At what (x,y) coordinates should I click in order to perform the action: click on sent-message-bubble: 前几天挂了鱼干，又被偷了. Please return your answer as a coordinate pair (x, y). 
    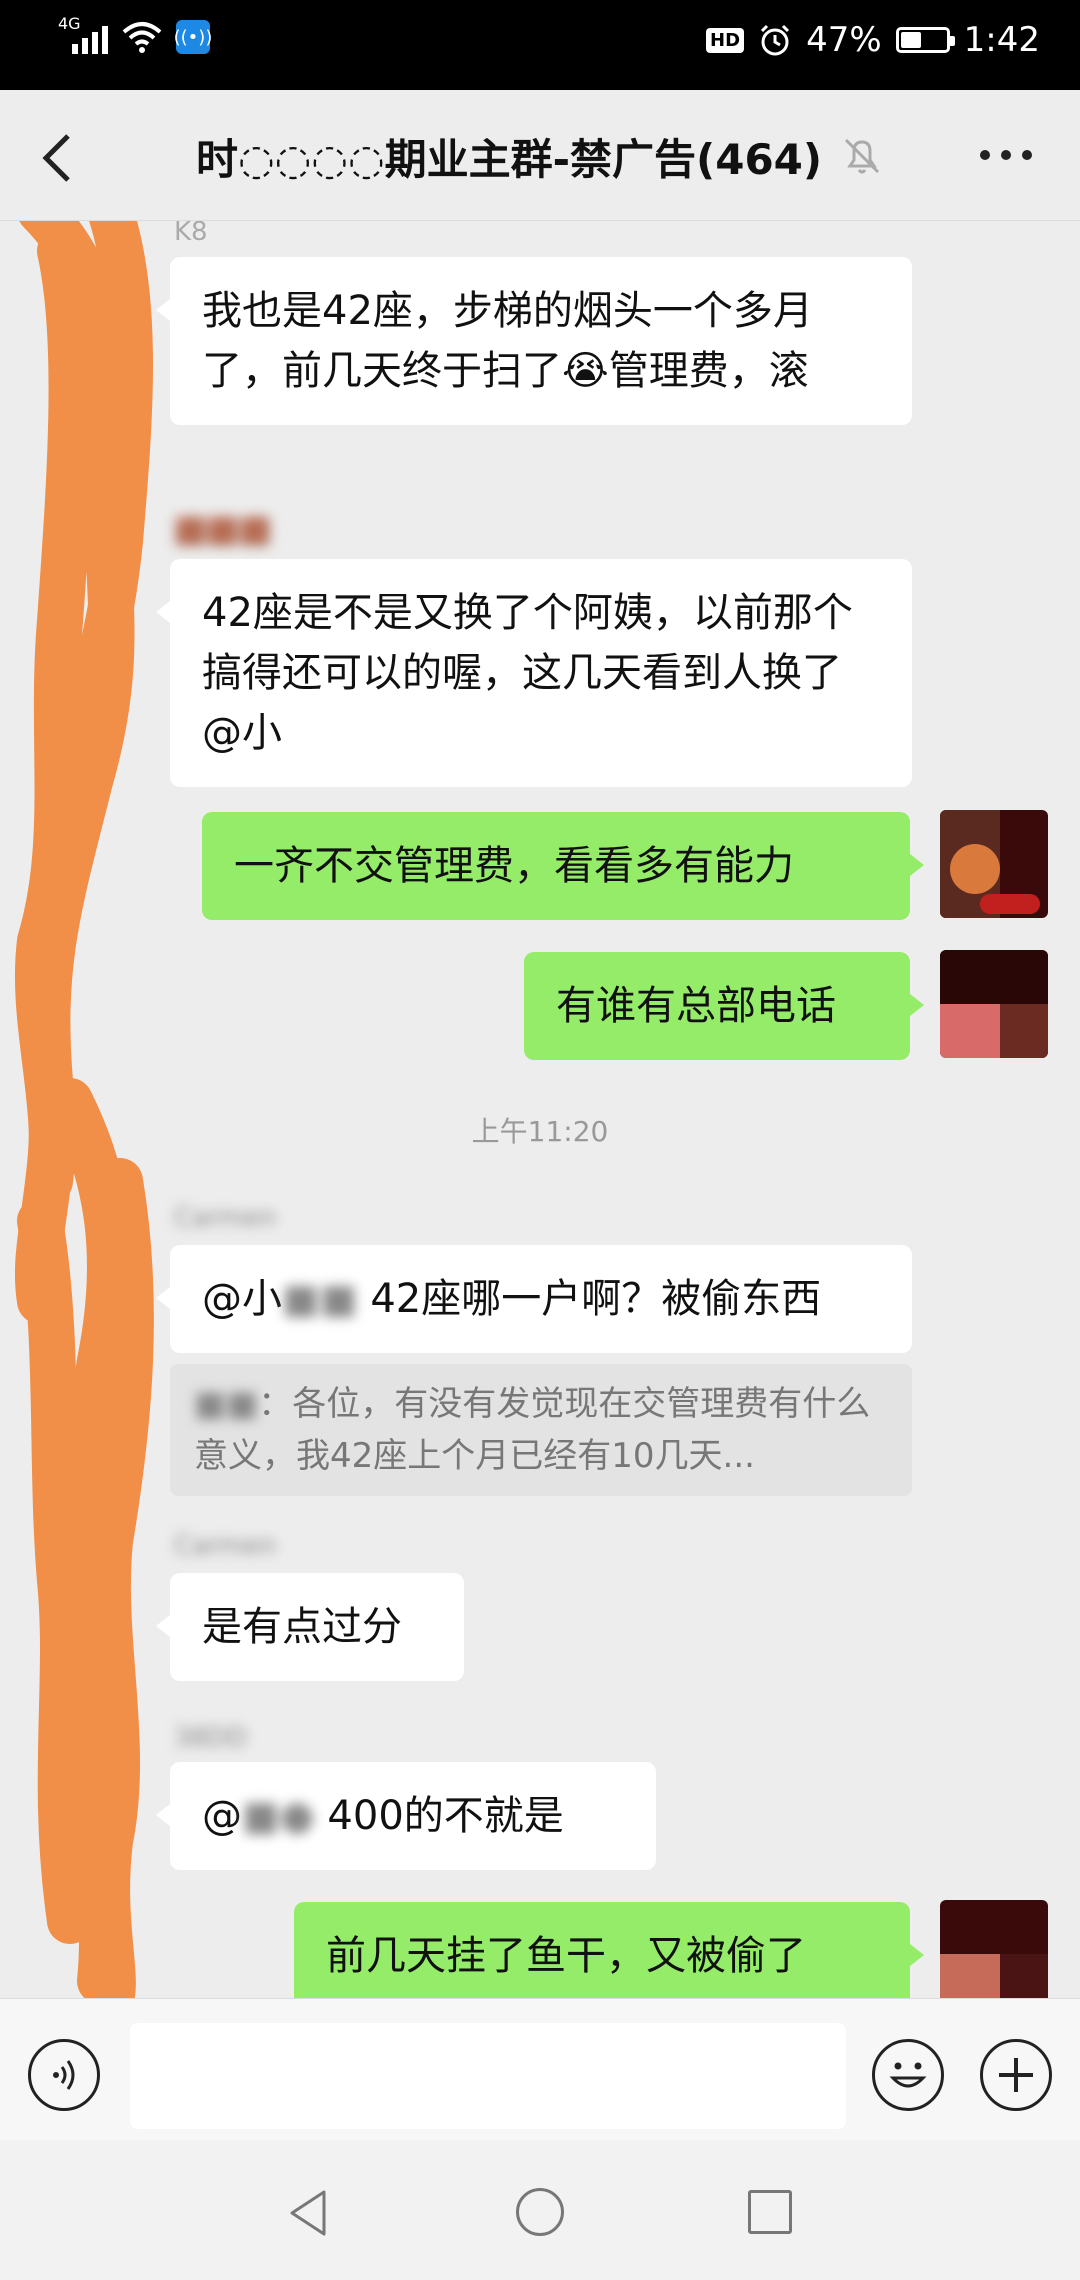
    Looking at the image, I should click on (609, 1950).